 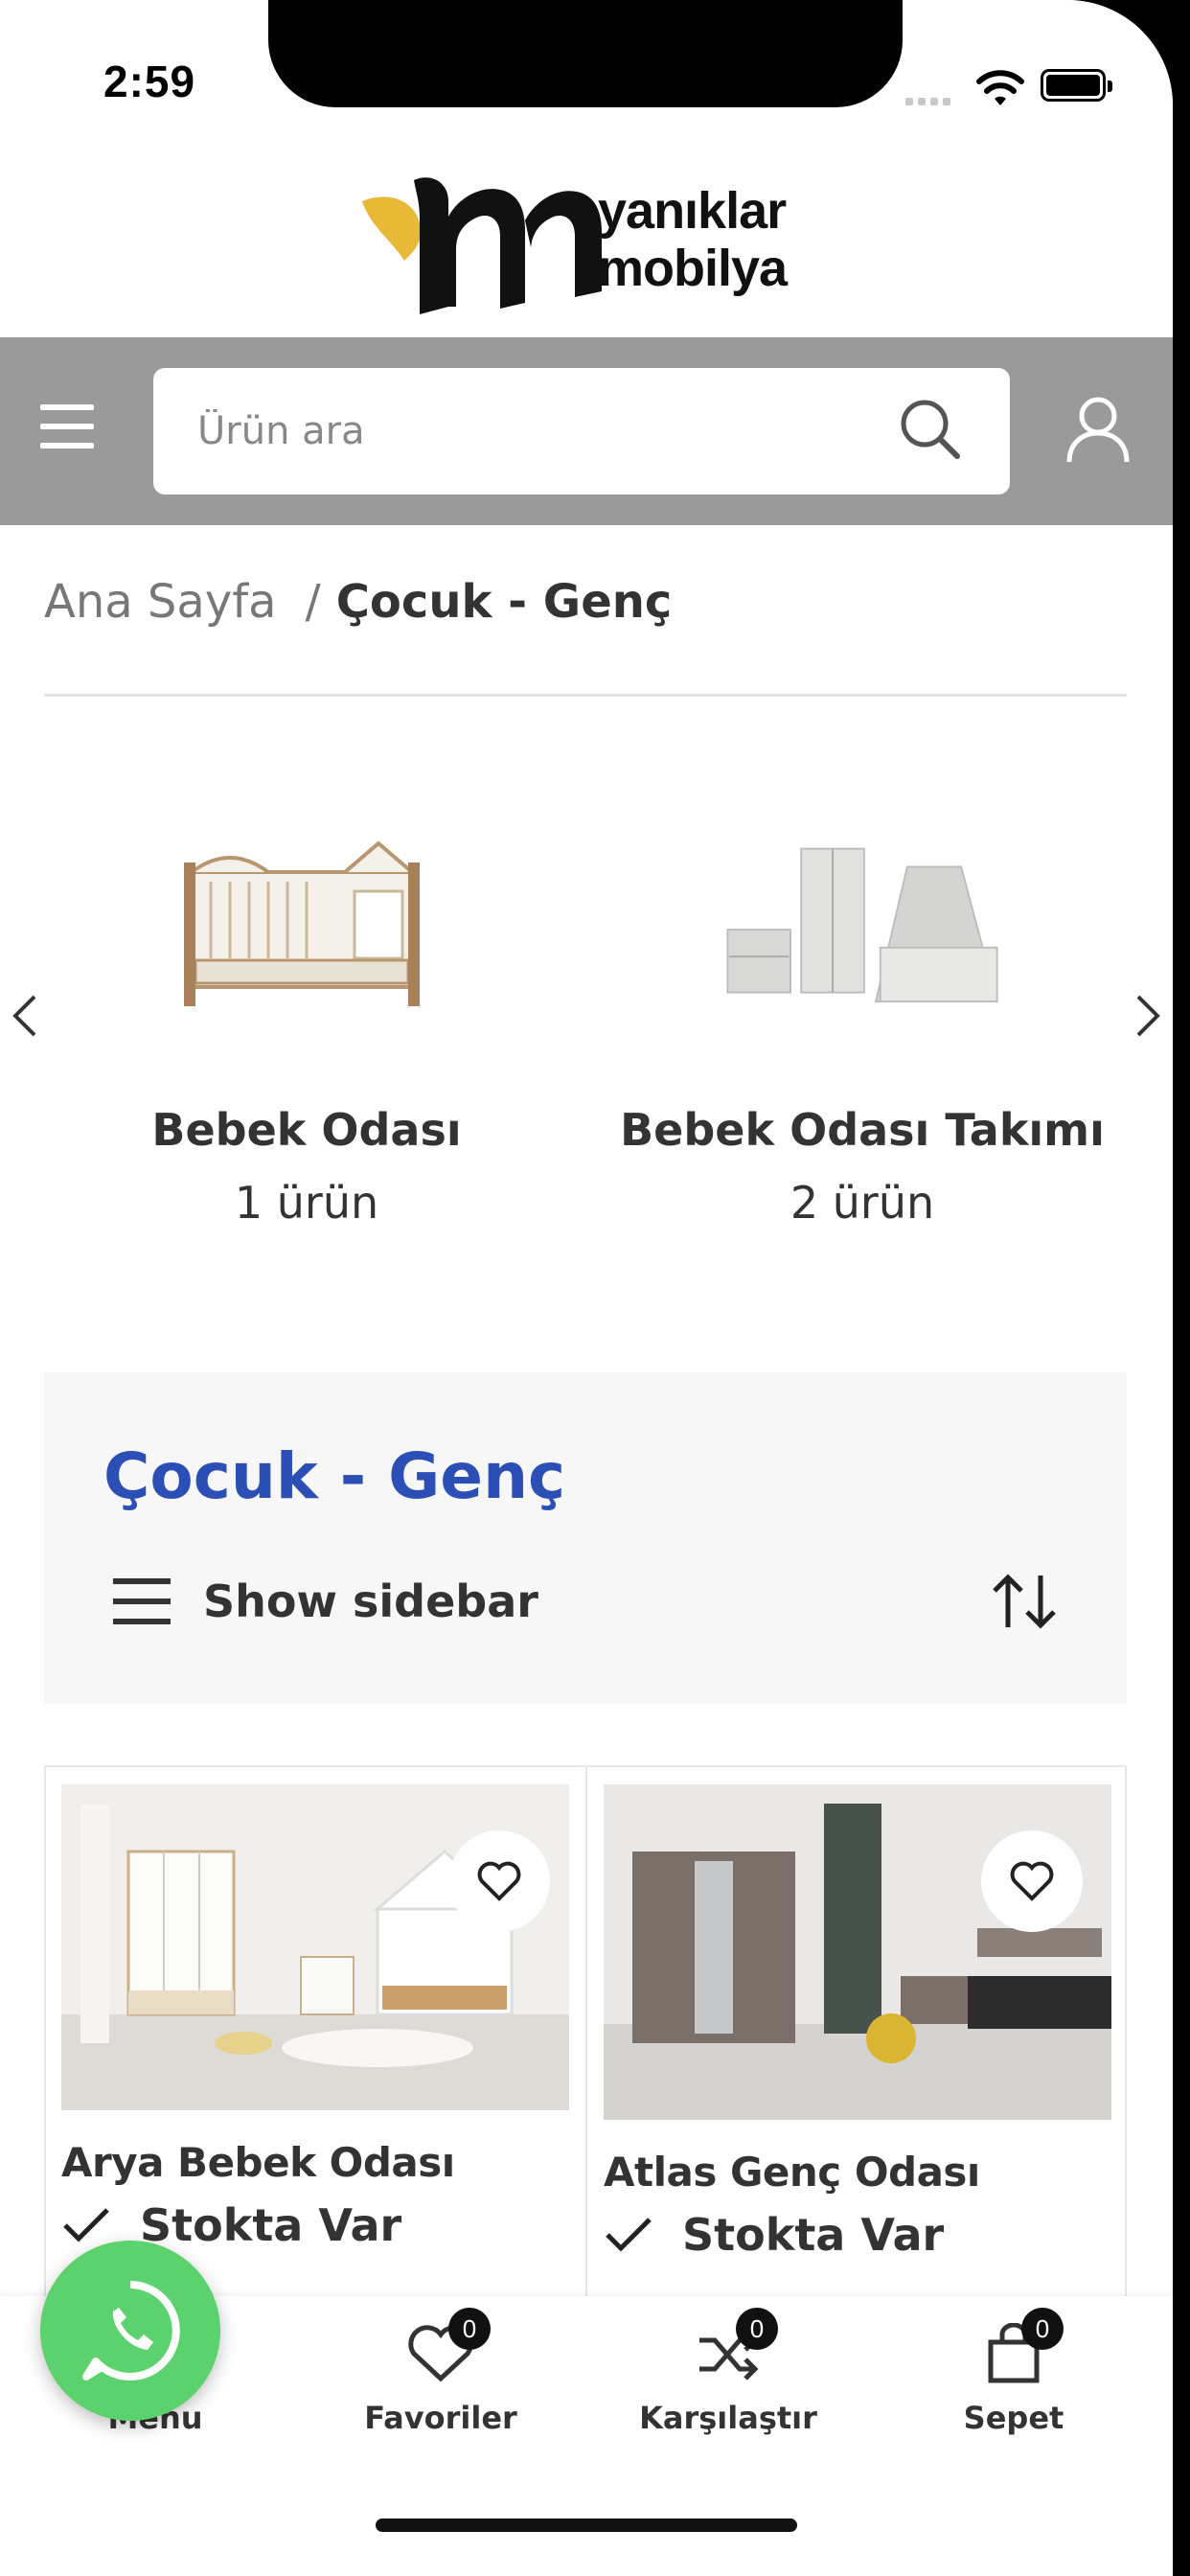 I want to click on cart-count-badge: 0, so click(x=1042, y=2329).